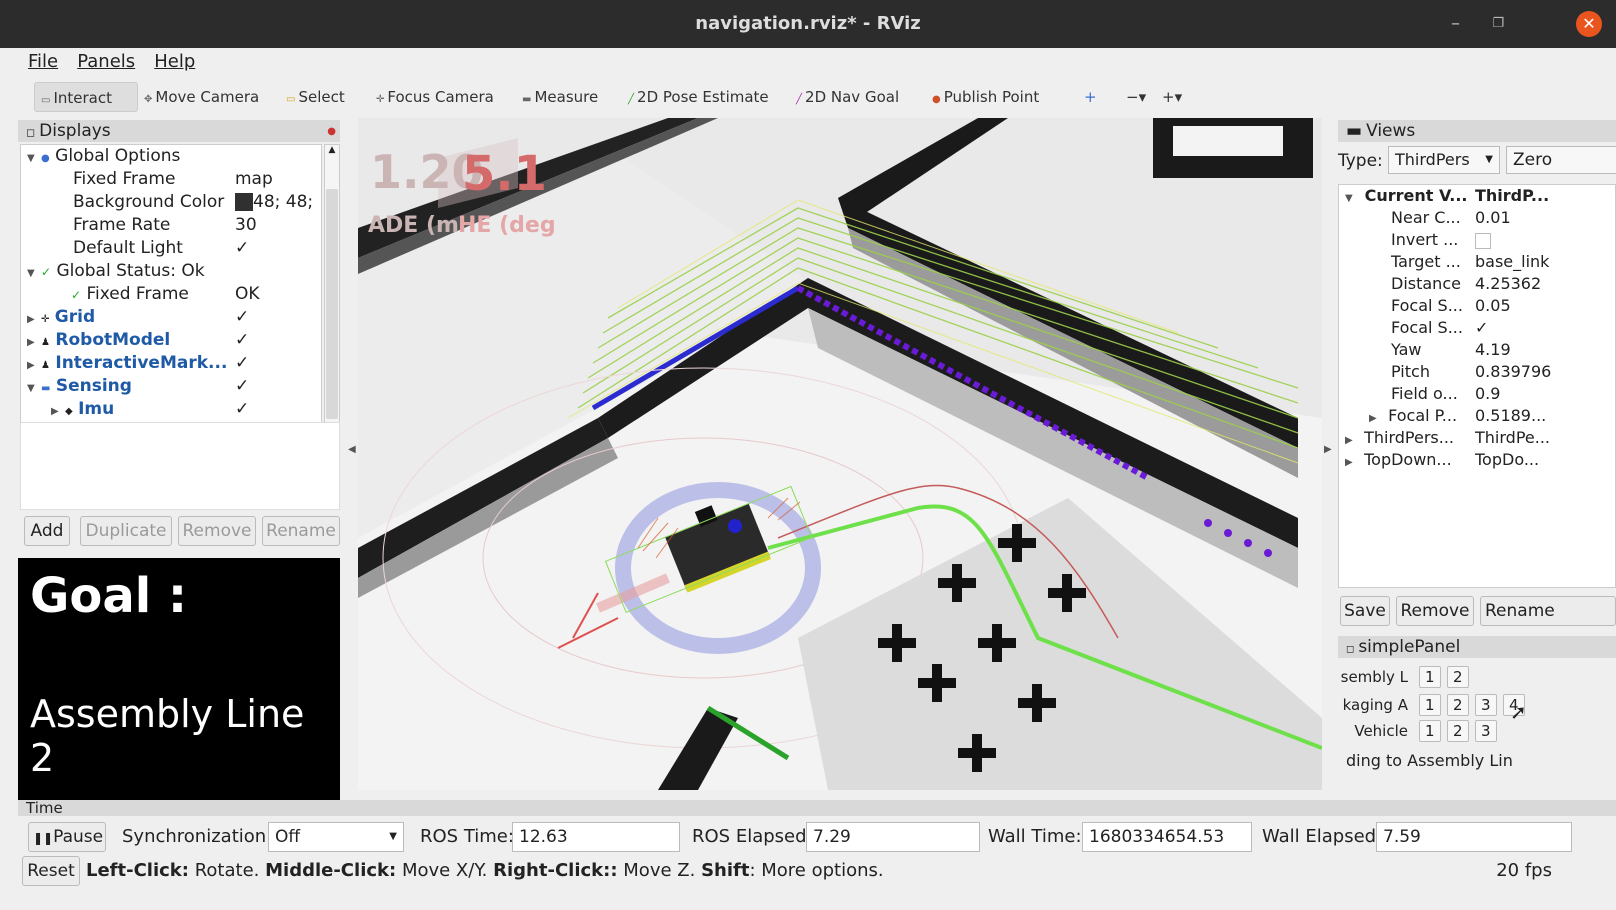  Describe the element at coordinates (171, 225) in the screenshot. I see `tree-row-frame-rate: Frame Rate 30` at that location.